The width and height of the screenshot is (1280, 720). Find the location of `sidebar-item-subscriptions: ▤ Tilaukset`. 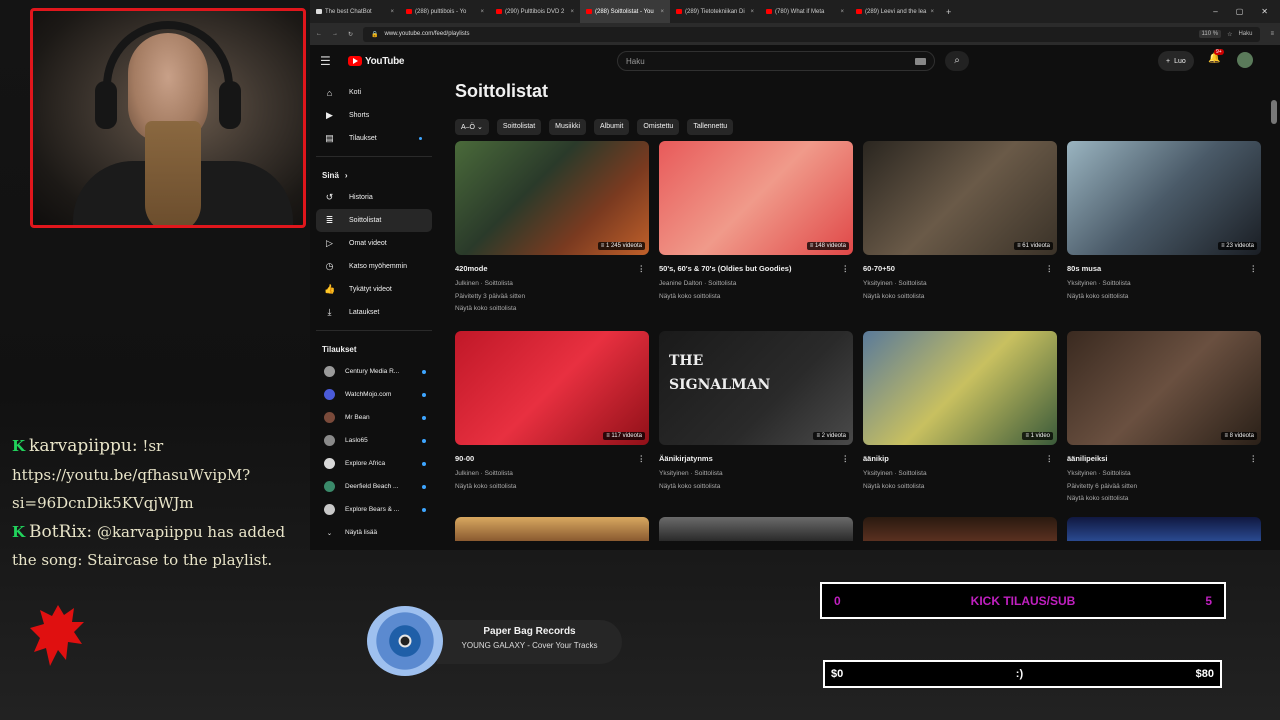

sidebar-item-subscriptions: ▤ Tilaukset is located at coordinates (374, 138).